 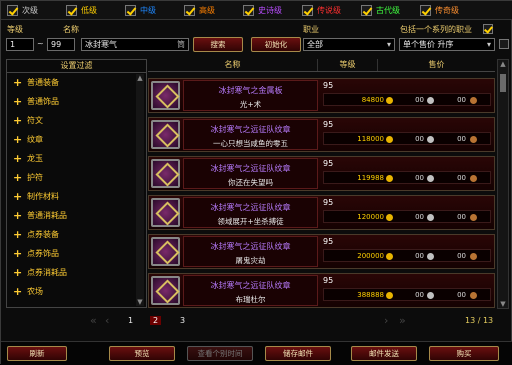 What do you see at coordinates (407, 294) in the screenshot?
I see `price-box: 388888 00 00` at bounding box center [407, 294].